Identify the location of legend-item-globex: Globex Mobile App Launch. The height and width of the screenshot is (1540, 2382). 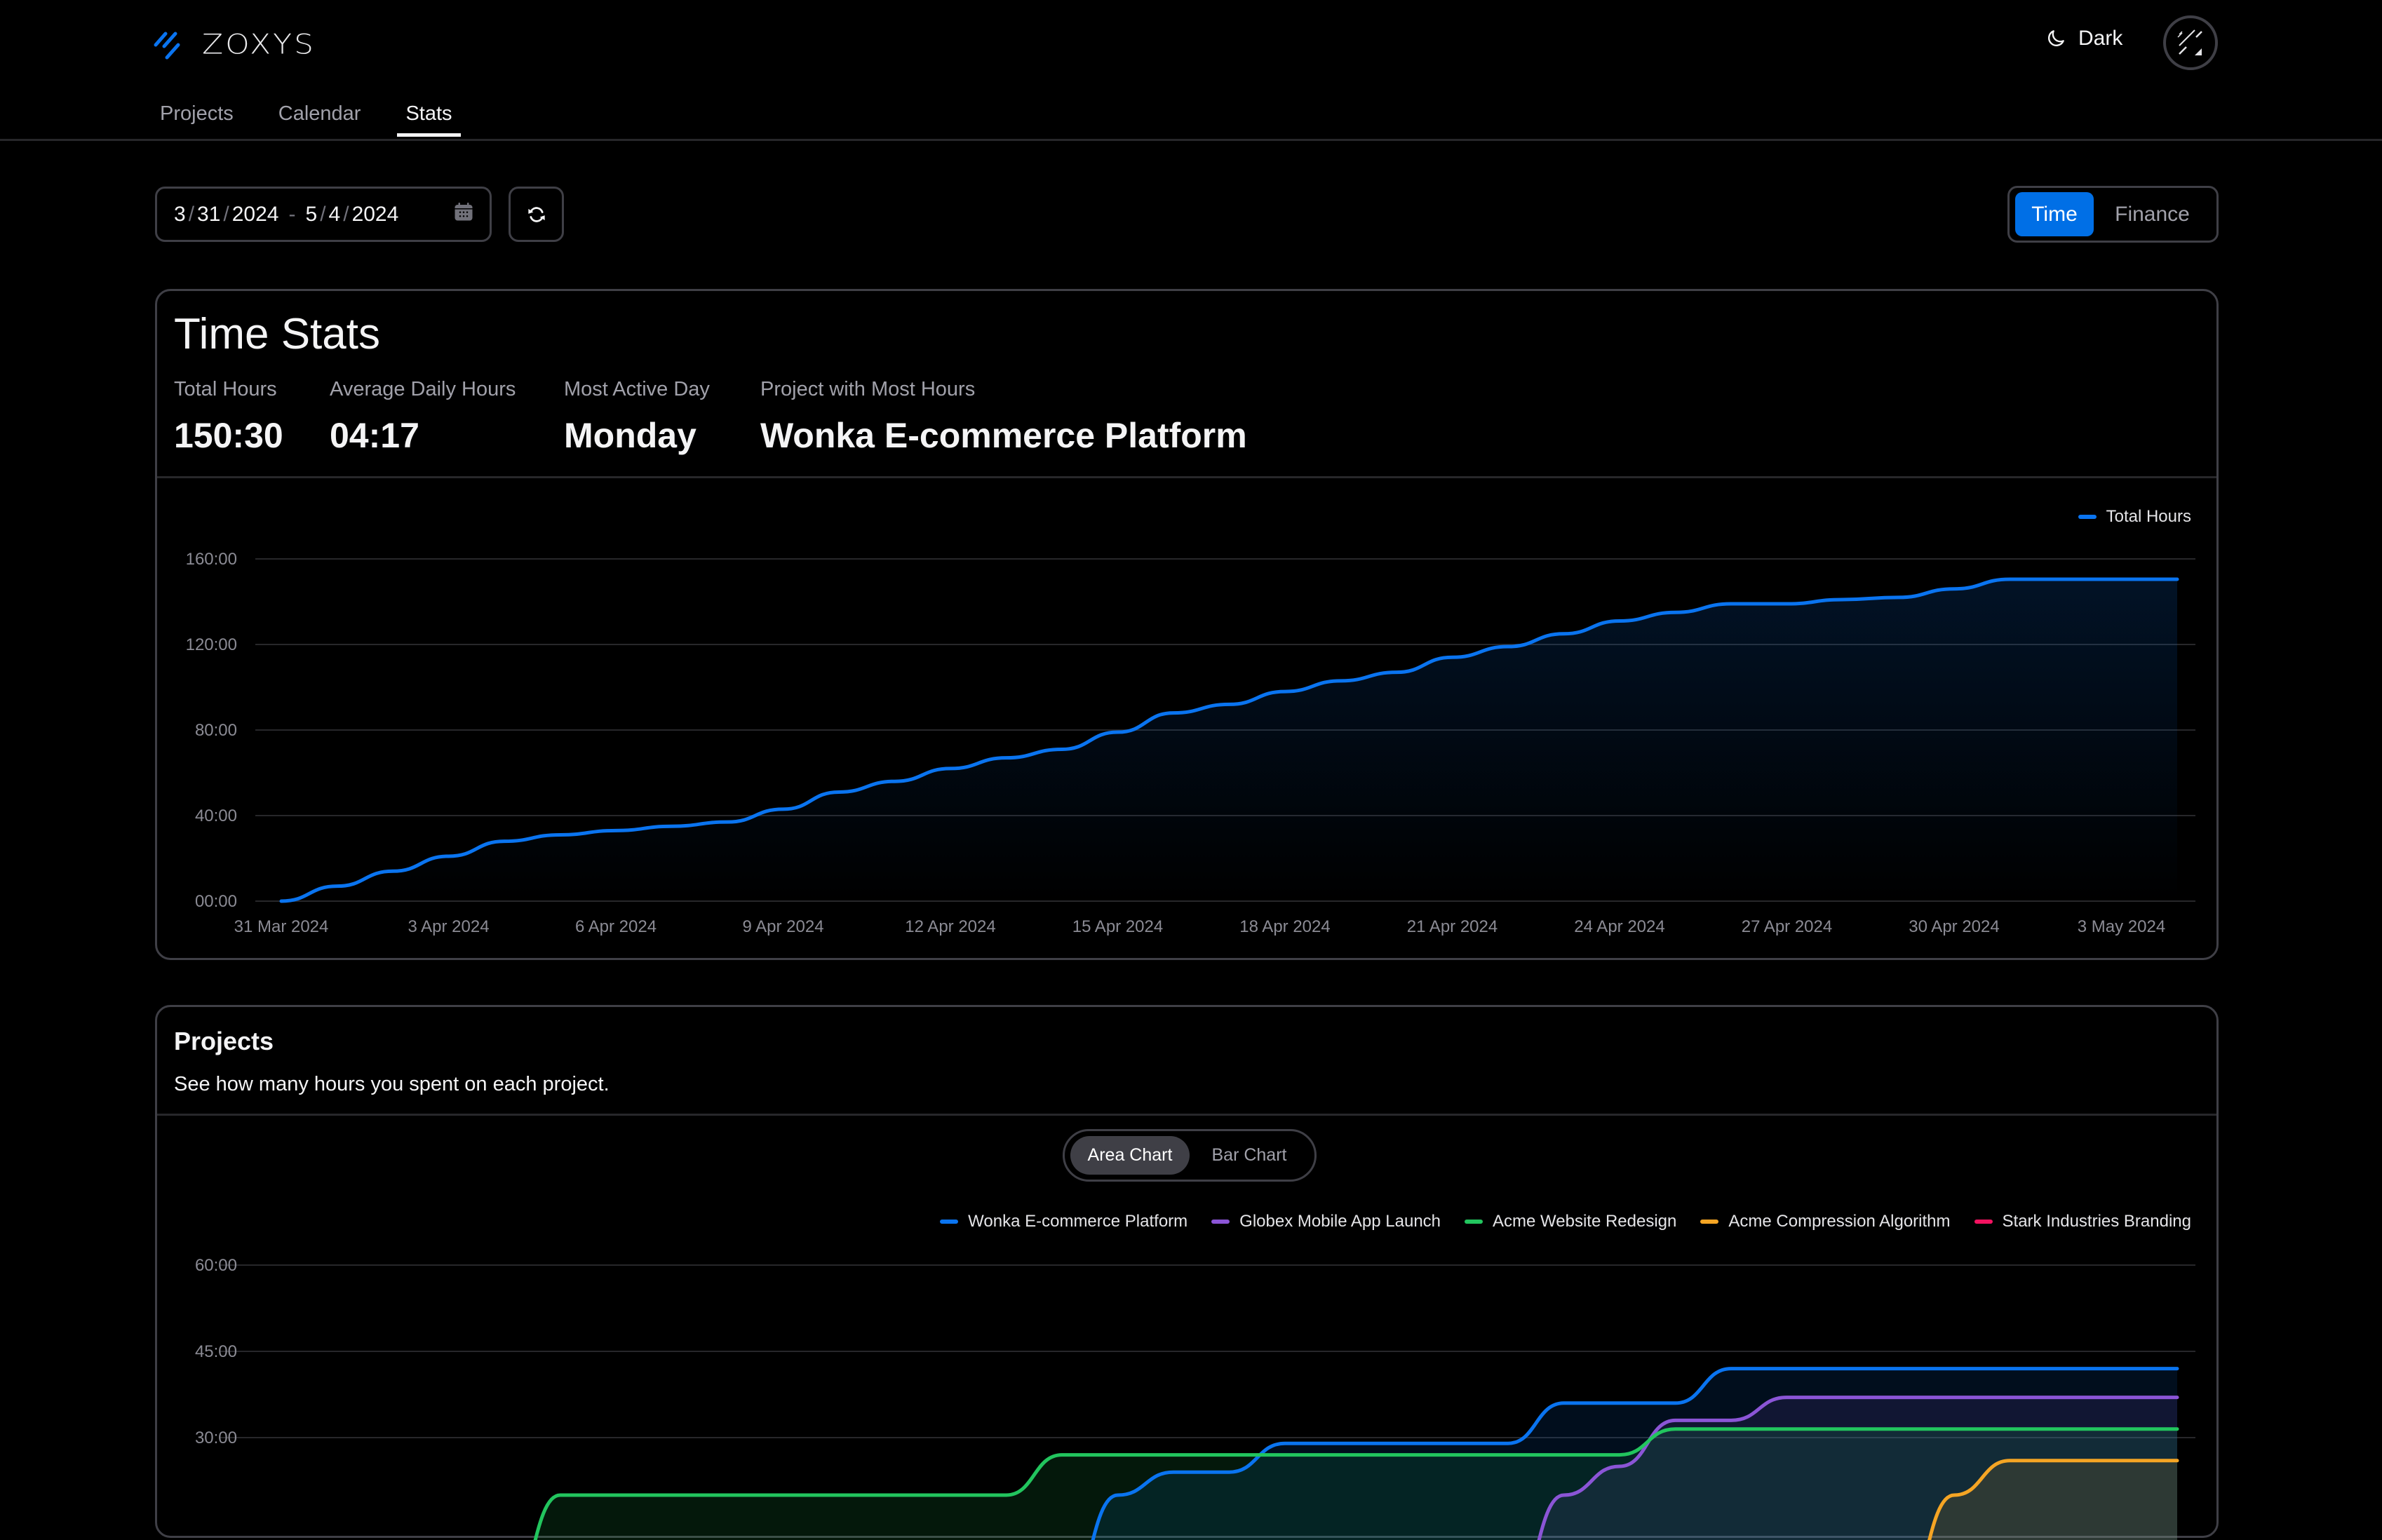
(1326, 1221).